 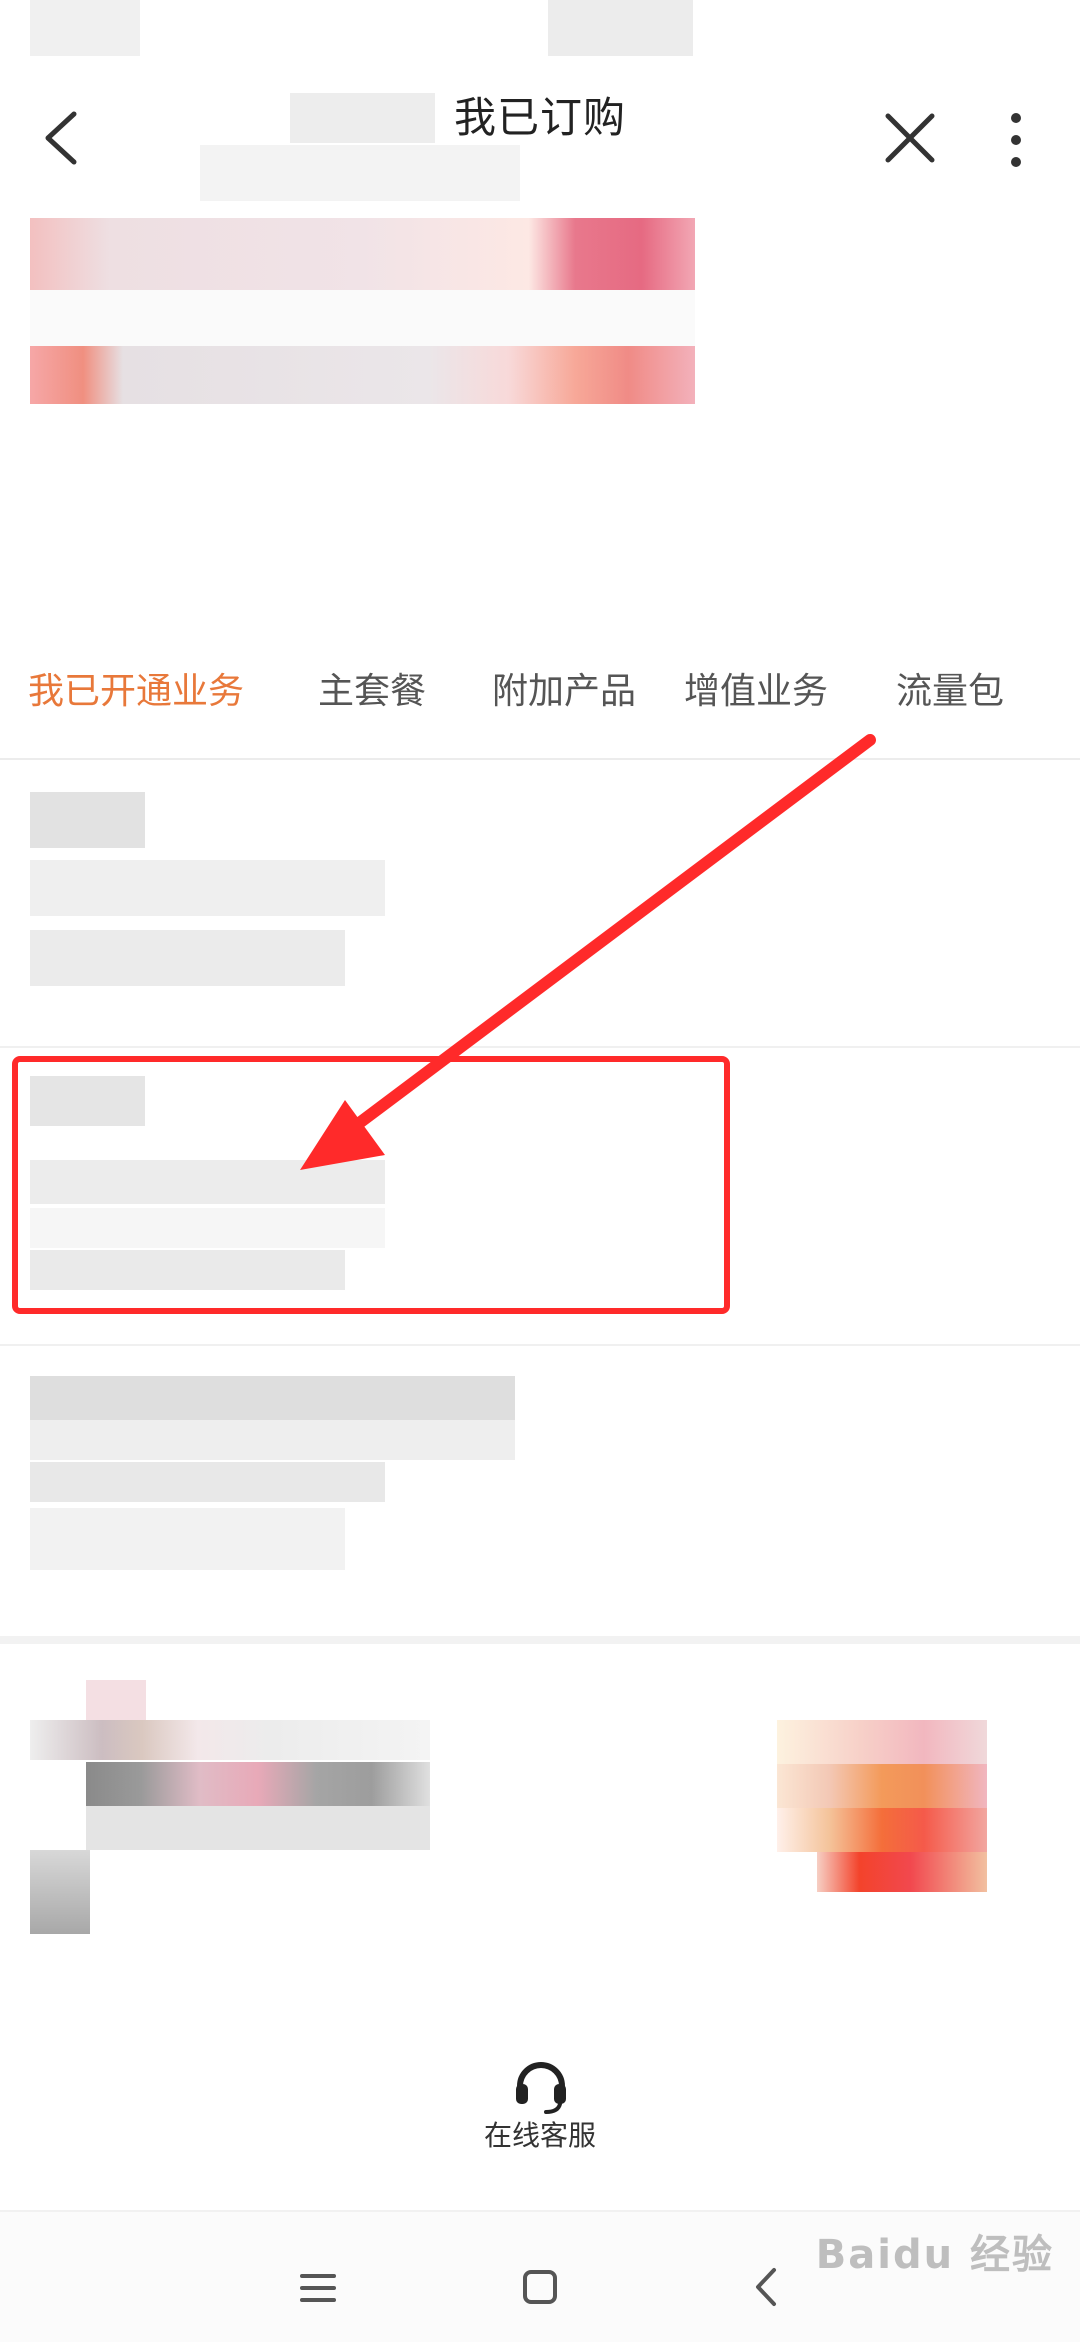 What do you see at coordinates (1016, 140) in the screenshot?
I see `more-icon` at bounding box center [1016, 140].